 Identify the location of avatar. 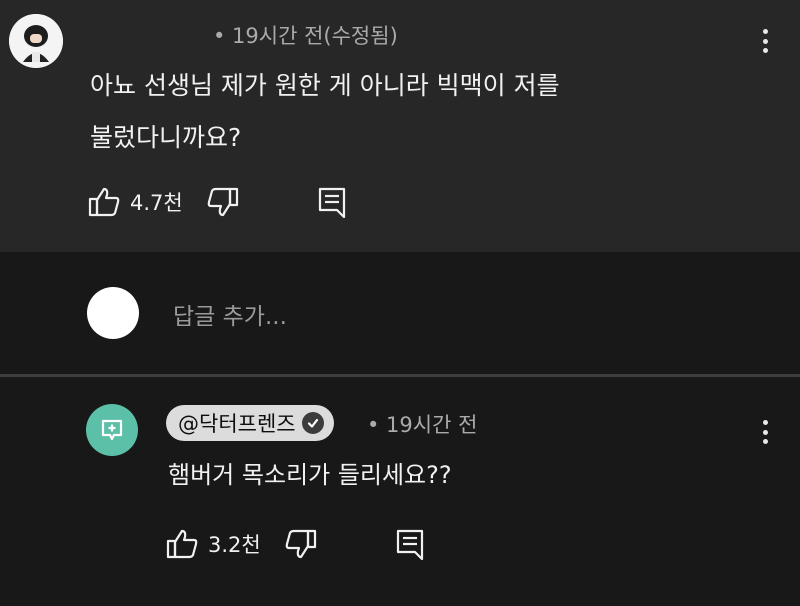
(36, 41).